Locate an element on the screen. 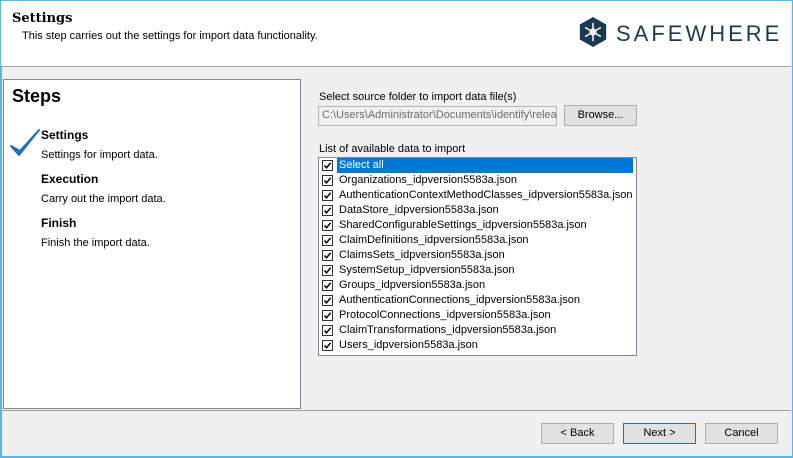  list-item: ProtocolConnections_idpversion5583a.json is located at coordinates (477, 315).